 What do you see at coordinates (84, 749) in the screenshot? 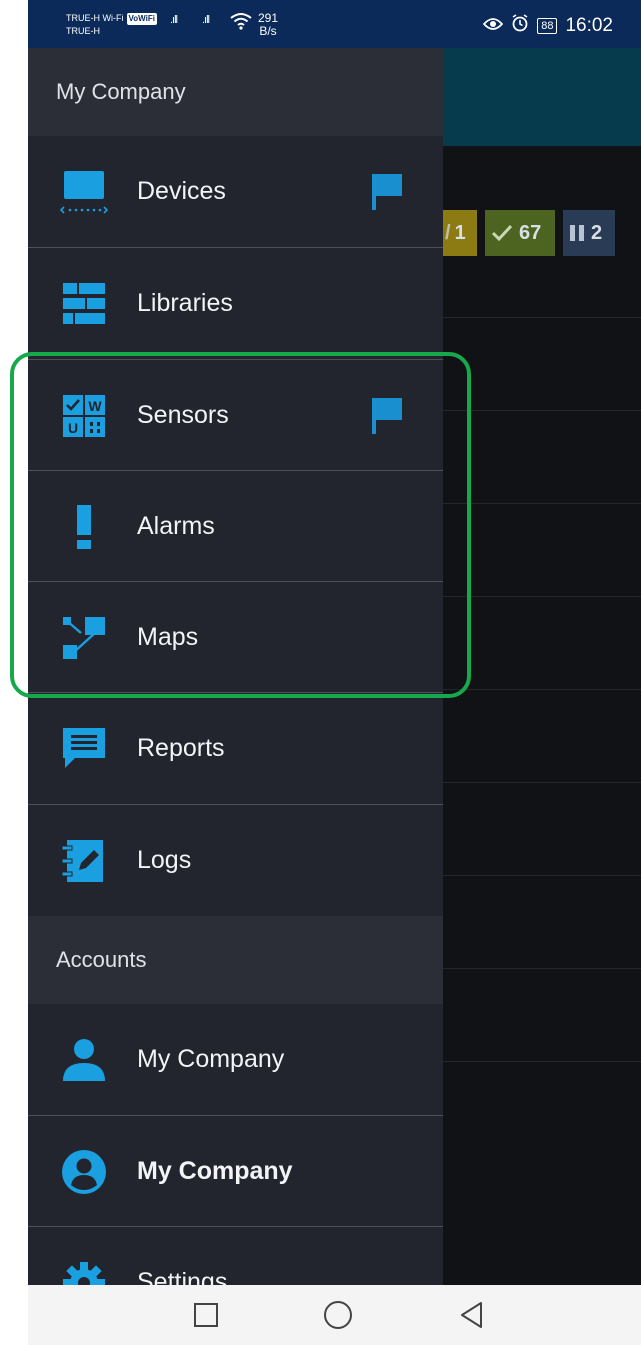
I see `chat-report-icon` at bounding box center [84, 749].